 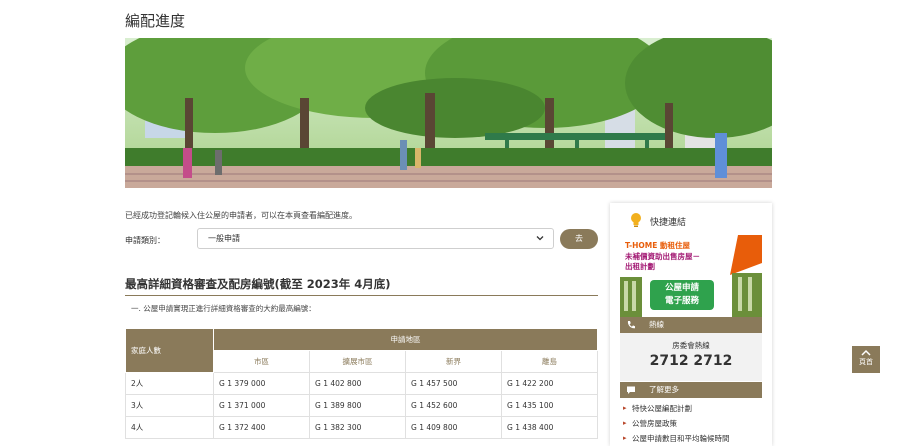 What do you see at coordinates (357, 405) in the screenshot?
I see `table-cell: G 1 389 800` at bounding box center [357, 405].